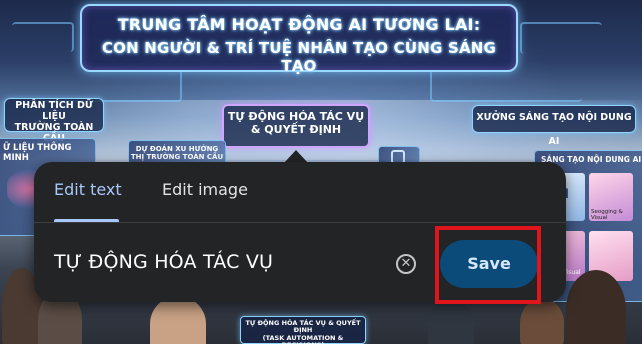 Image resolution: width=642 pixels, height=344 pixels. I want to click on panel-task-automation-line2: & QUYẾT ĐỊNH, so click(296, 129).